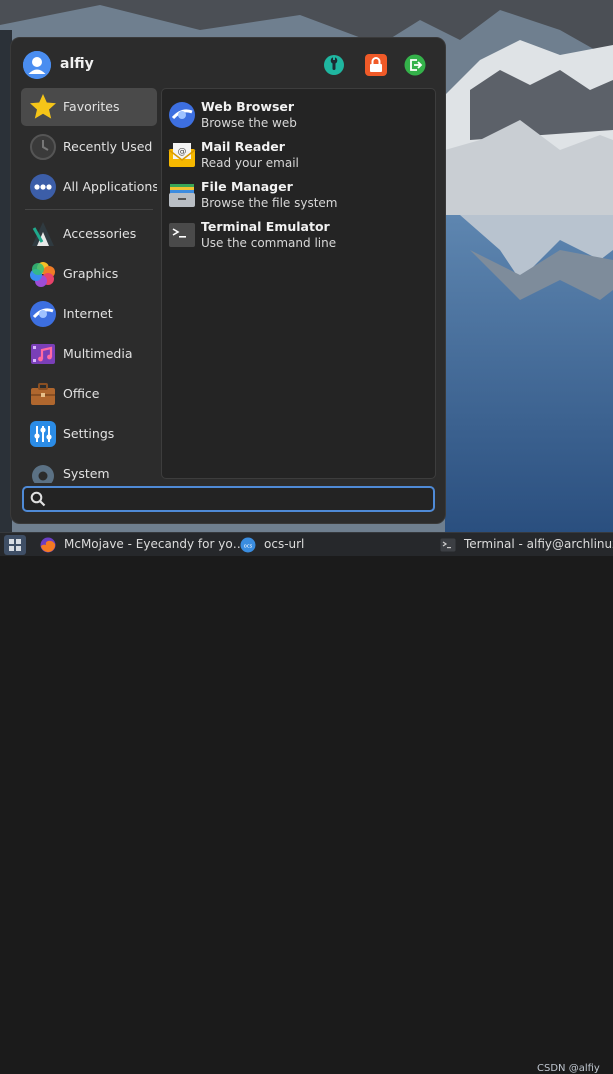 The image size is (613, 1074). I want to click on category-recently-used: Recently Used, so click(89, 147).